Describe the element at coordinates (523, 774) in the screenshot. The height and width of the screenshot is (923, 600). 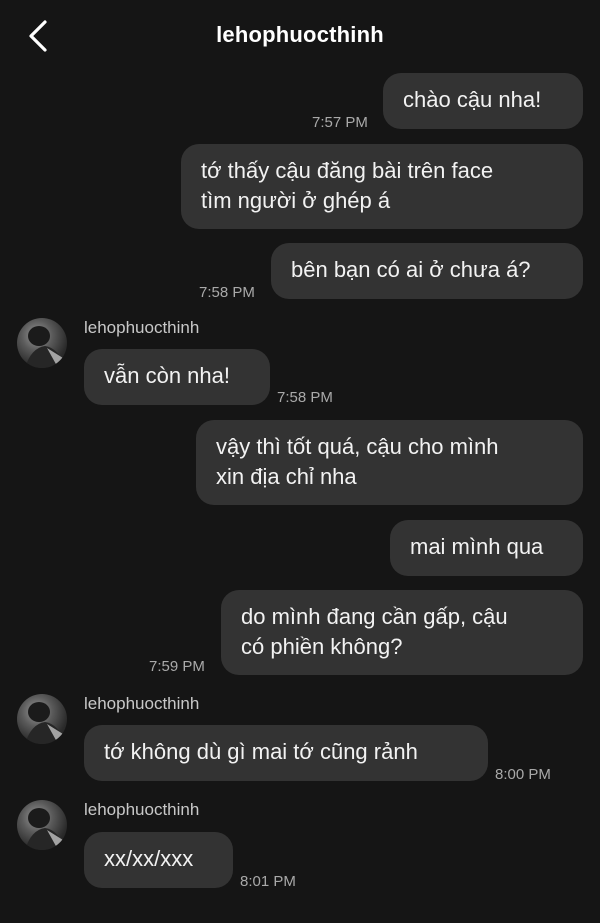
I see `message-timestamp: 8:00 PM` at that location.